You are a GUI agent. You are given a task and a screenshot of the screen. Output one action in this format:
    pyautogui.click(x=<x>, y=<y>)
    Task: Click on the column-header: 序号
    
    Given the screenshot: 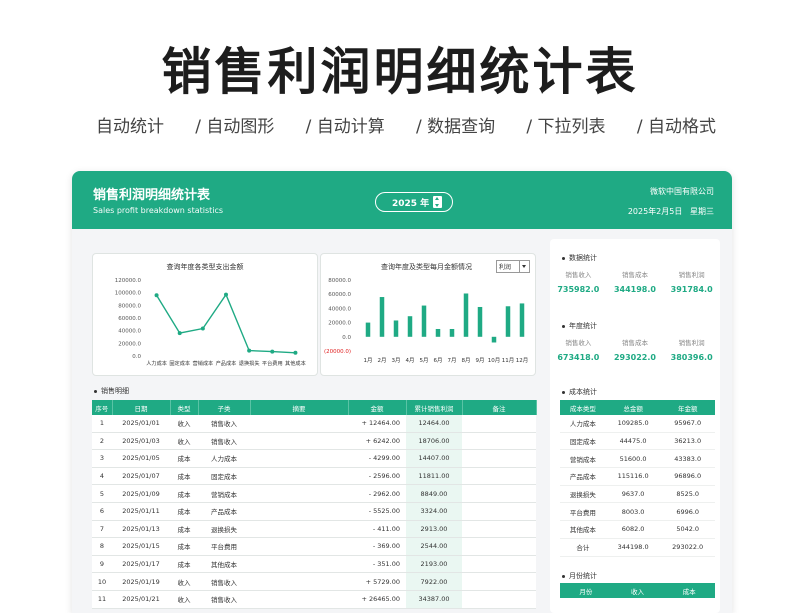 What is the action you would take?
    pyautogui.click(x=102, y=407)
    